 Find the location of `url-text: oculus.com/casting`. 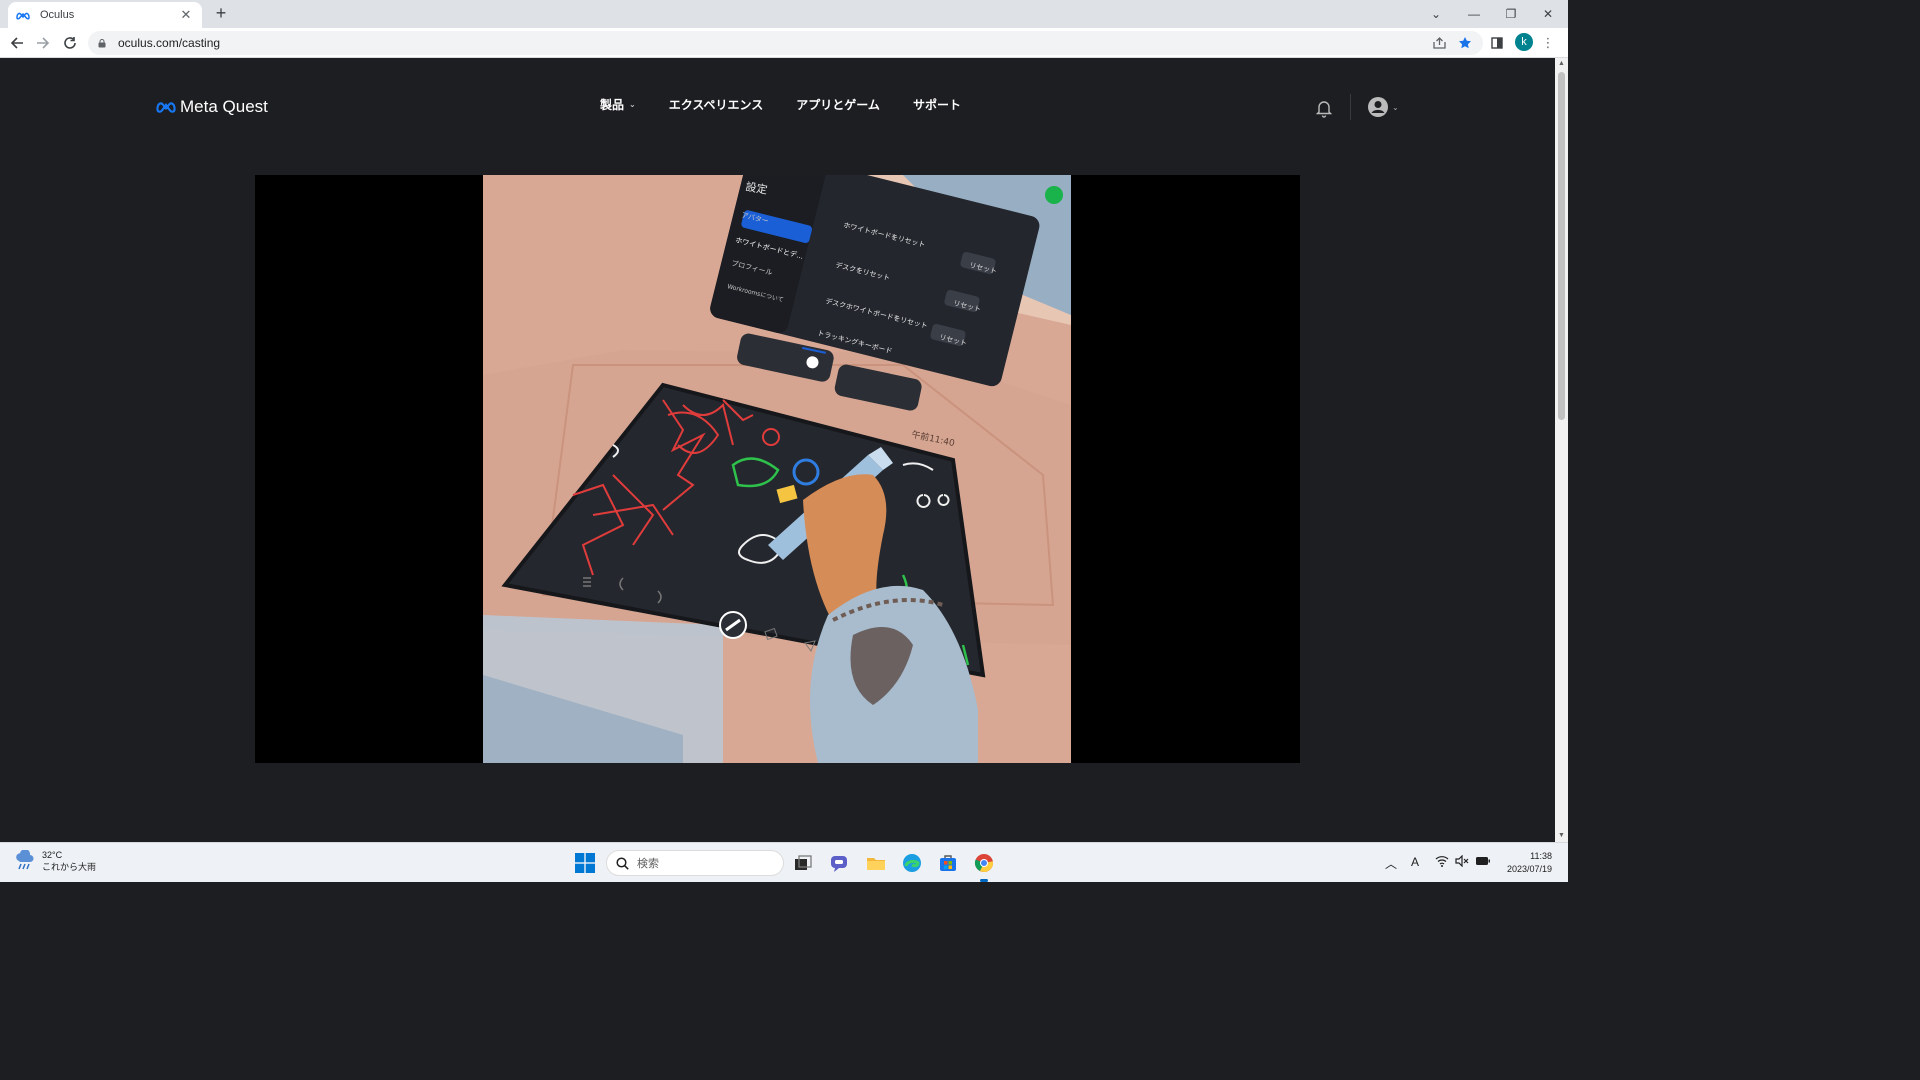

url-text: oculus.com/casting is located at coordinates (169, 43).